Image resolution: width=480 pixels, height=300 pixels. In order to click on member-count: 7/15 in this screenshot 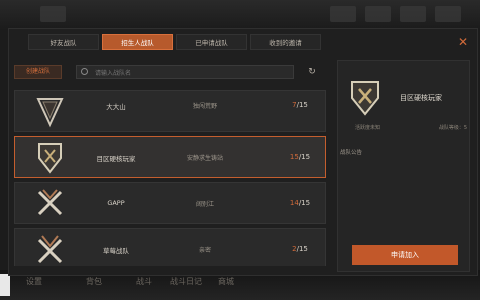, I will do `click(300, 105)`.